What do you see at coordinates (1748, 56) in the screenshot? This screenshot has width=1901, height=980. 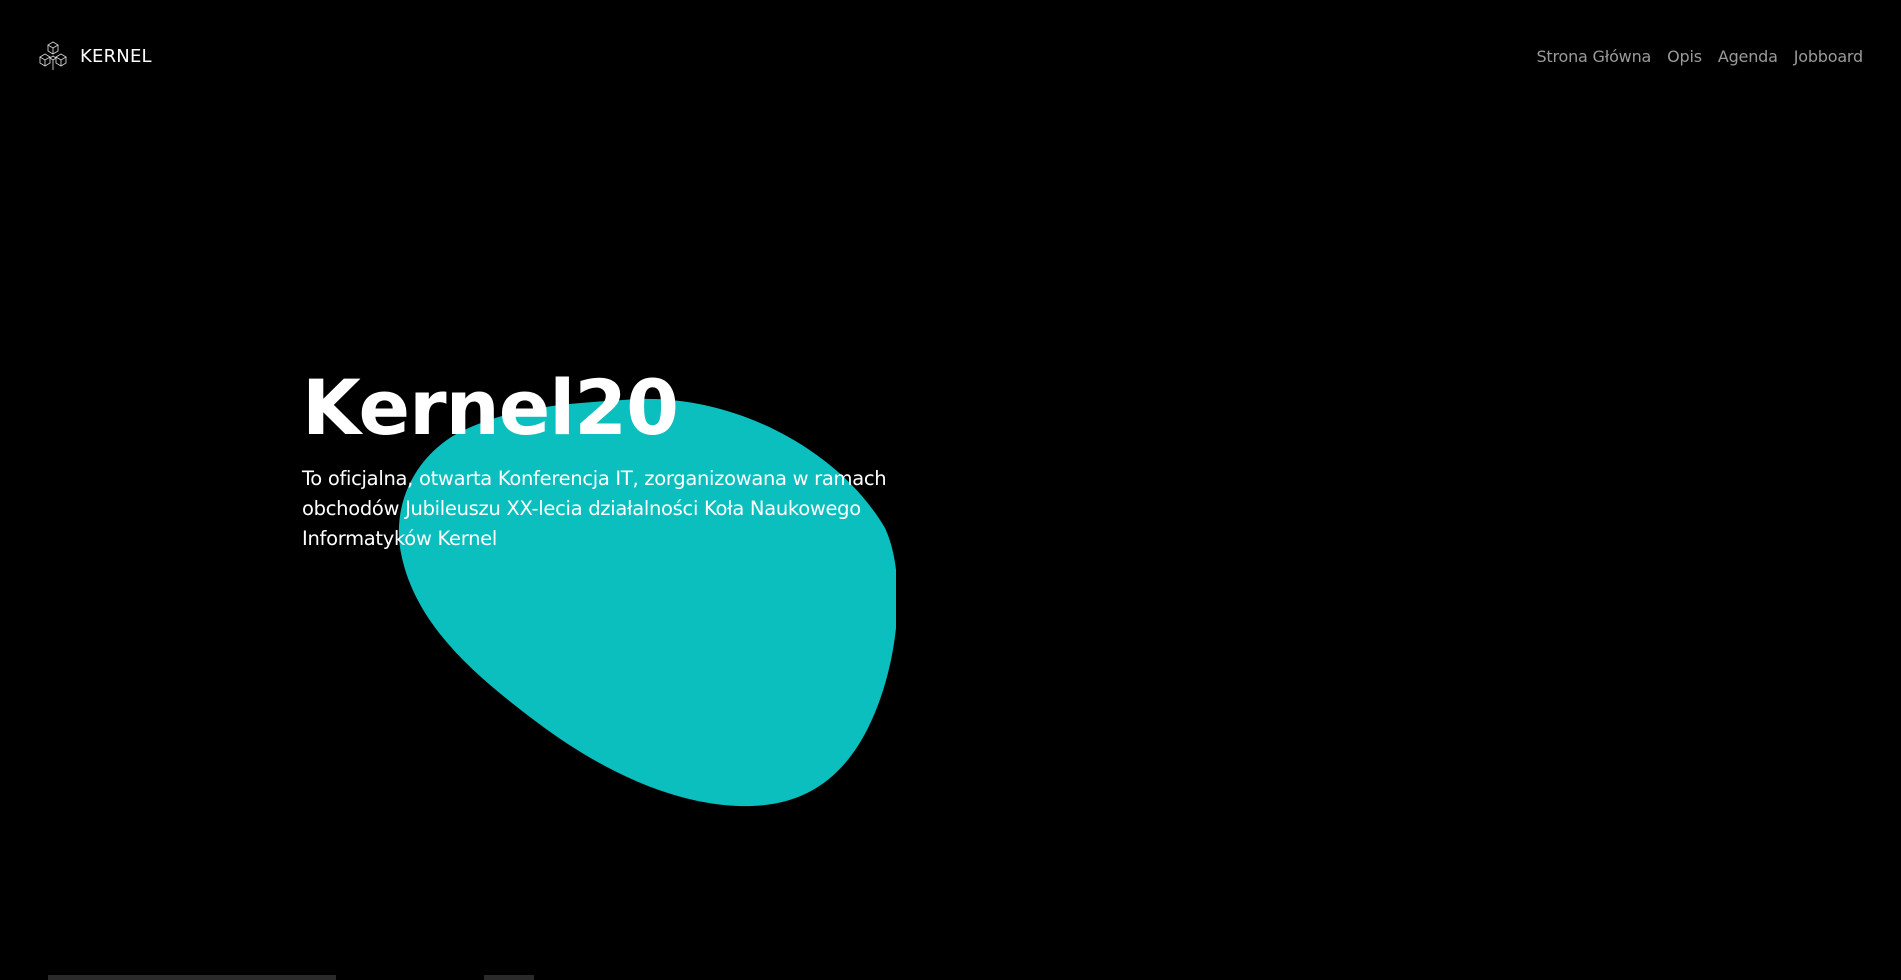 I see `nav-item-agenda: Agenda` at bounding box center [1748, 56].